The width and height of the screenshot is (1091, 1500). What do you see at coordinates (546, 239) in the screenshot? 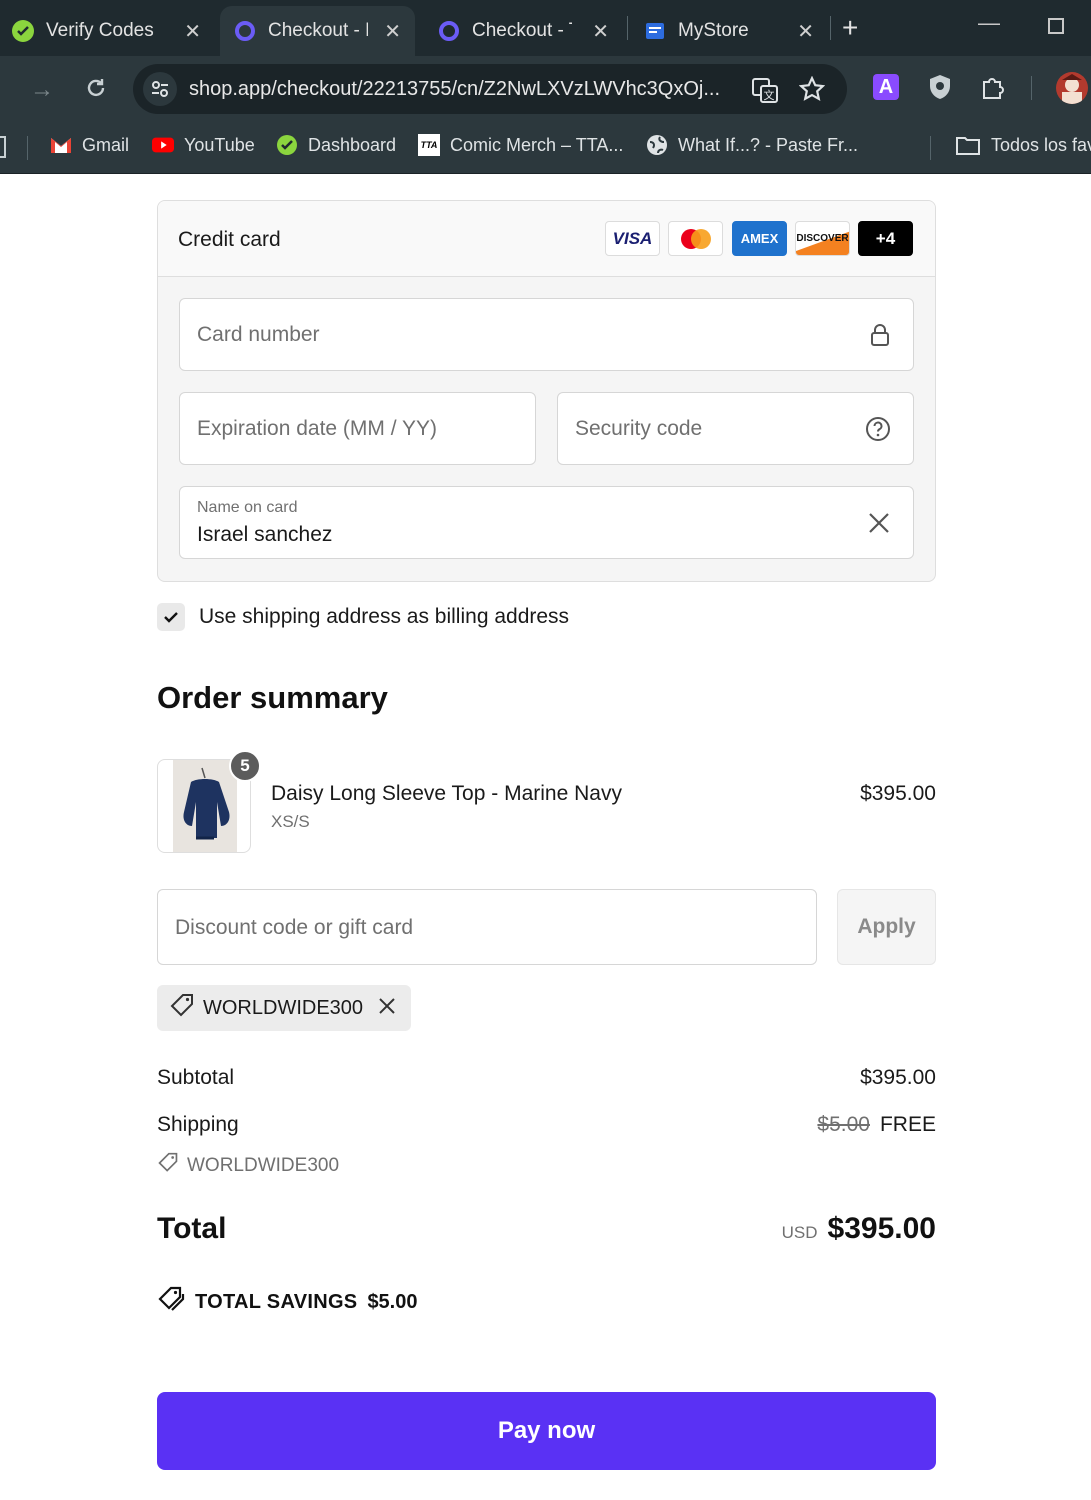
I see `credit-card-header: Credit card VISA AMEX DISCOVER +4` at bounding box center [546, 239].